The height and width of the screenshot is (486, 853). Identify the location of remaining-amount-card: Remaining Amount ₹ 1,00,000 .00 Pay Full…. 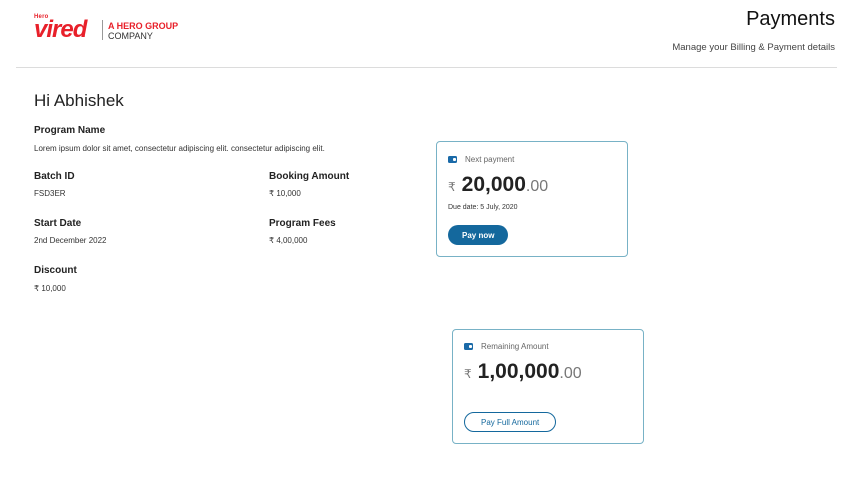
(548, 386).